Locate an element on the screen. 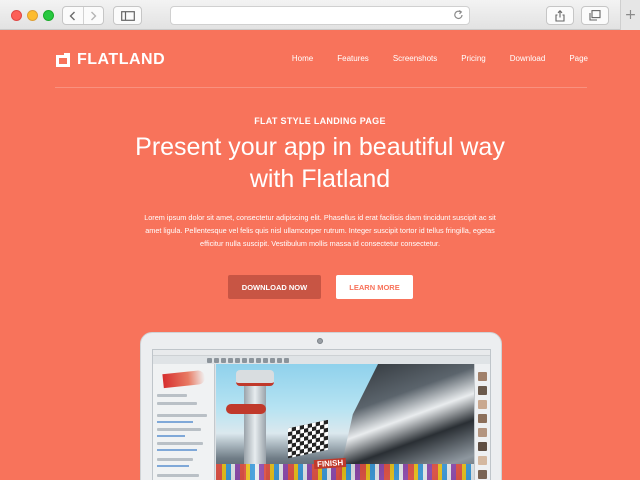 The image size is (640, 480). nav-download: Download is located at coordinates (528, 58).